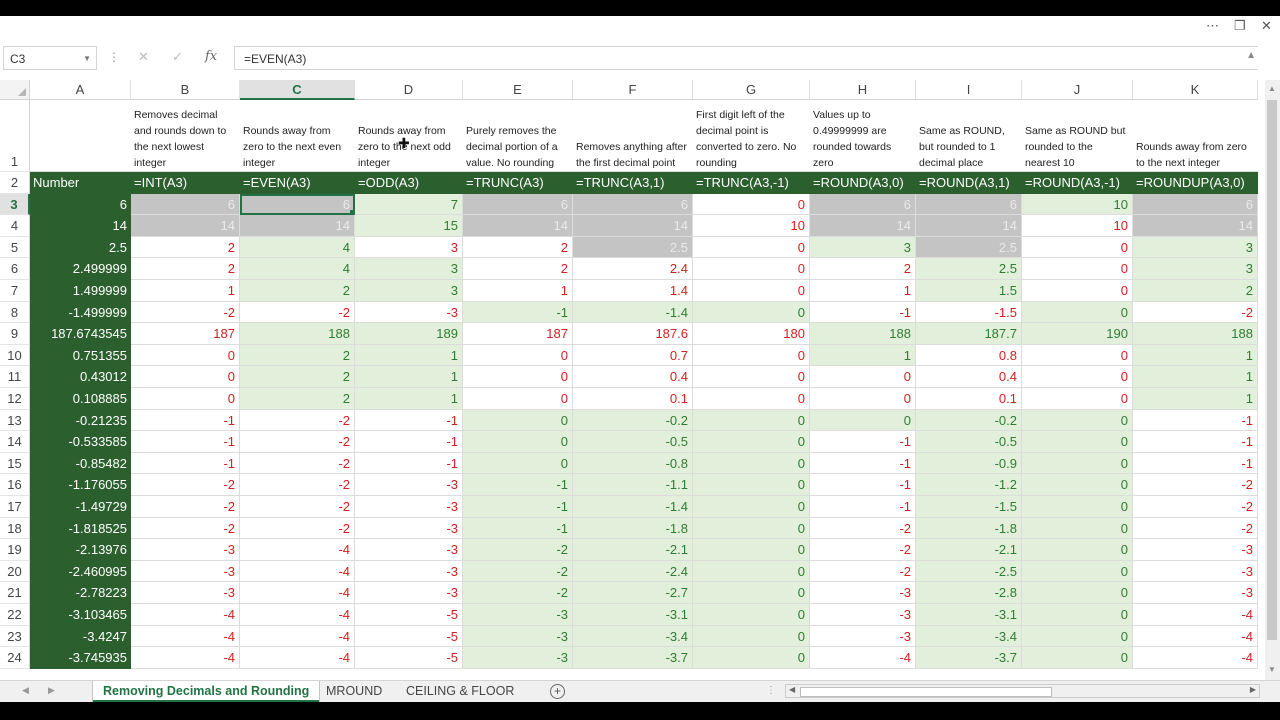  Describe the element at coordinates (297, 334) in the screenshot. I see `result-cell: 188` at that location.